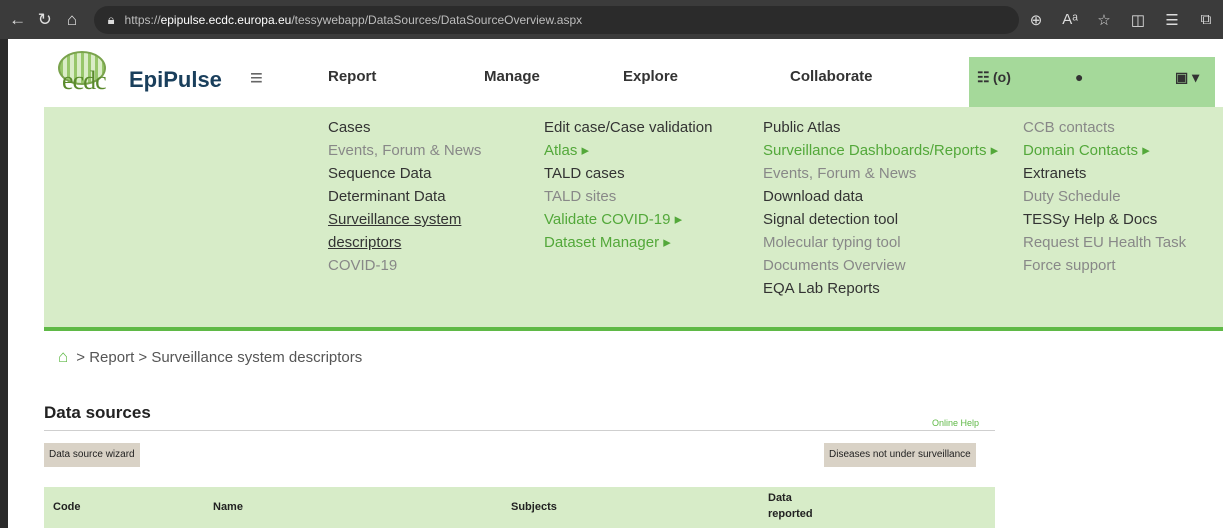 Image resolution: width=1223 pixels, height=528 pixels. Describe the element at coordinates (1104, 242) in the screenshot. I see `menu-item-collaborate: Request EU Health Task` at that location.